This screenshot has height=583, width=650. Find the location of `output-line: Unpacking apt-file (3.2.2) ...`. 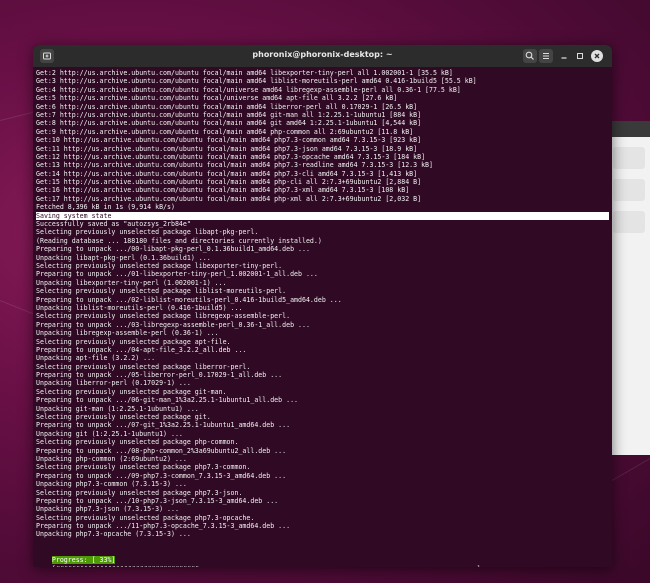

output-line: Unpacking apt-file (3.2.2) ... is located at coordinates (96, 358).